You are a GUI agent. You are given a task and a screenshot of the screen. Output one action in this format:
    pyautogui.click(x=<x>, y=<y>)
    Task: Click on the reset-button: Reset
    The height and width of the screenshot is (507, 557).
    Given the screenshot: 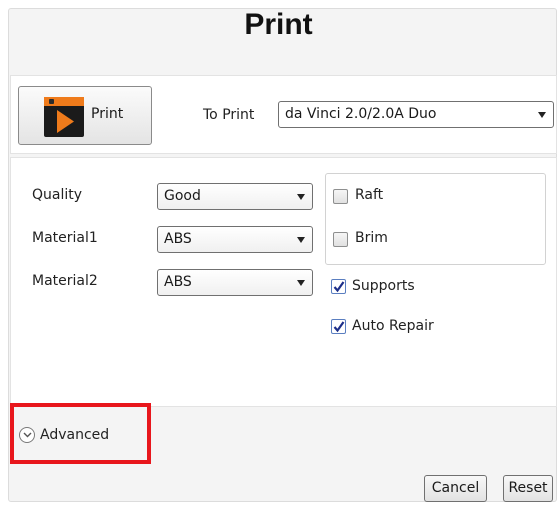 What is the action you would take?
    pyautogui.click(x=528, y=488)
    